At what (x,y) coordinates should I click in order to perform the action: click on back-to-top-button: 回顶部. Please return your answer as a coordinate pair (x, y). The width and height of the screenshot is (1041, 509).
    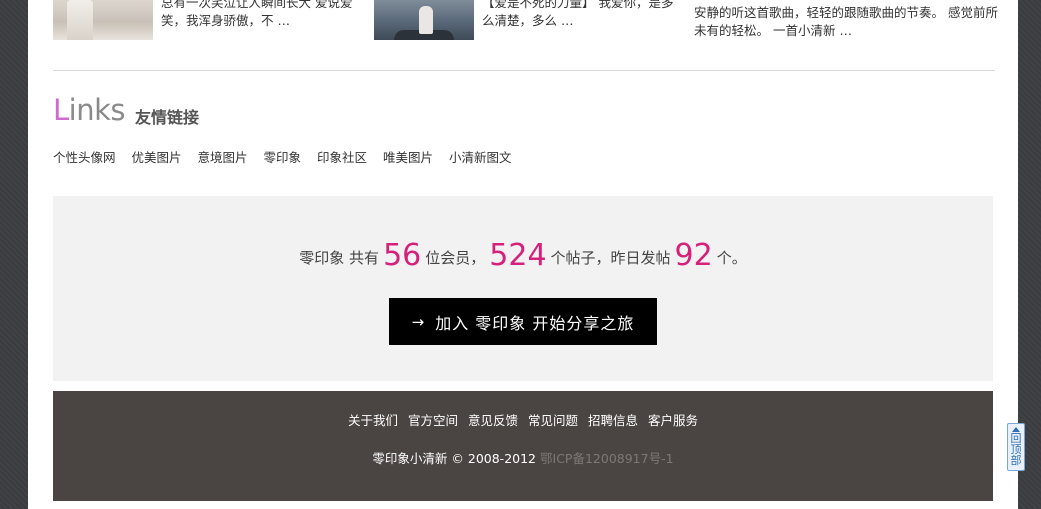
    Looking at the image, I should click on (1016, 447).